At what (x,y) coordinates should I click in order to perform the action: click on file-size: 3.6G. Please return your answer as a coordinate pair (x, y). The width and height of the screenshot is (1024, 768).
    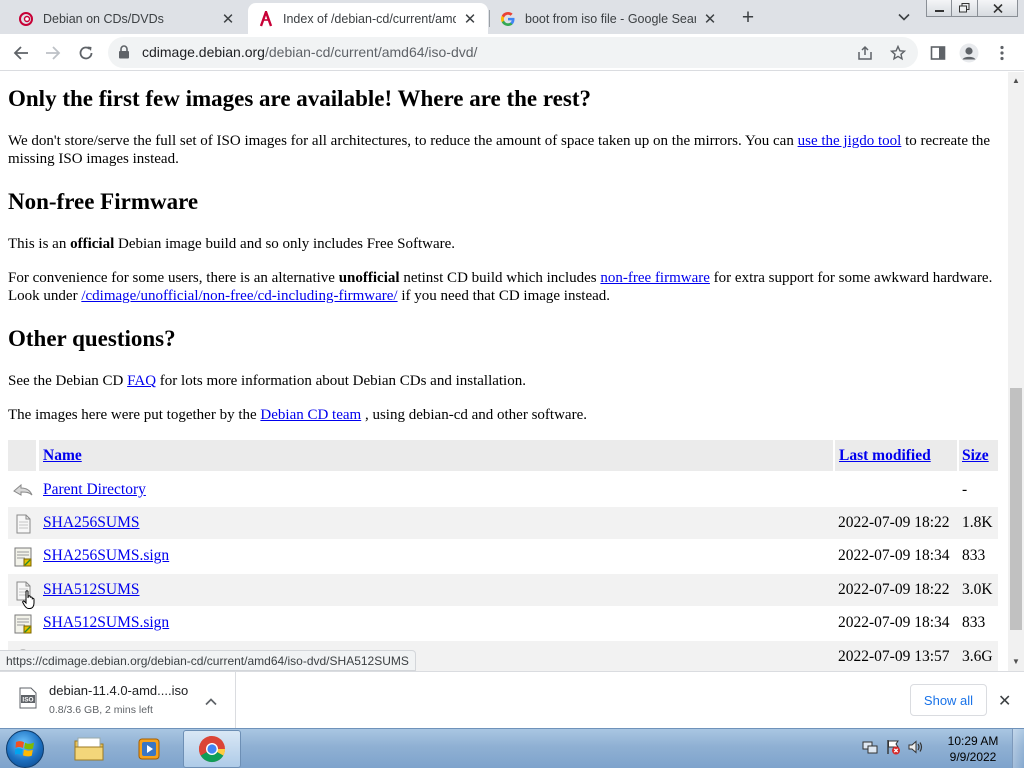
    Looking at the image, I should click on (977, 656).